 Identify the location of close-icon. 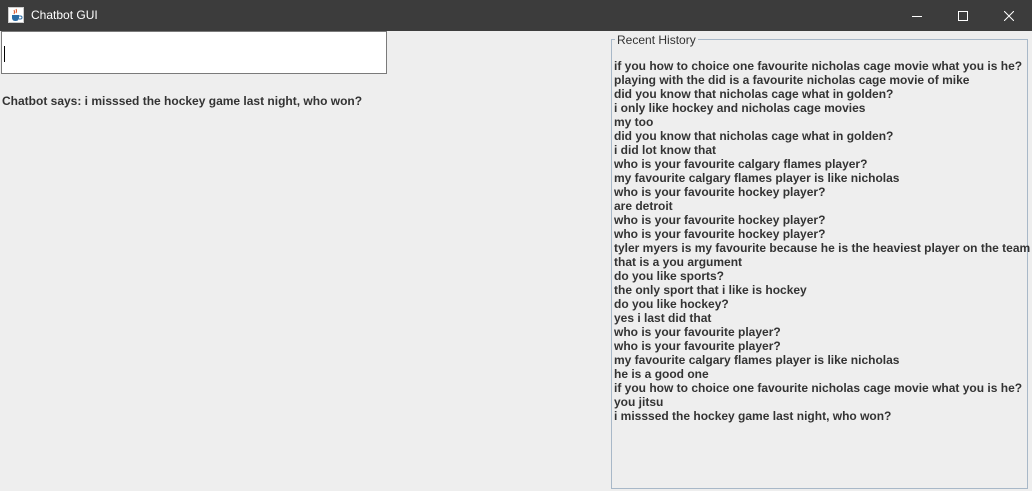
(1009, 15).